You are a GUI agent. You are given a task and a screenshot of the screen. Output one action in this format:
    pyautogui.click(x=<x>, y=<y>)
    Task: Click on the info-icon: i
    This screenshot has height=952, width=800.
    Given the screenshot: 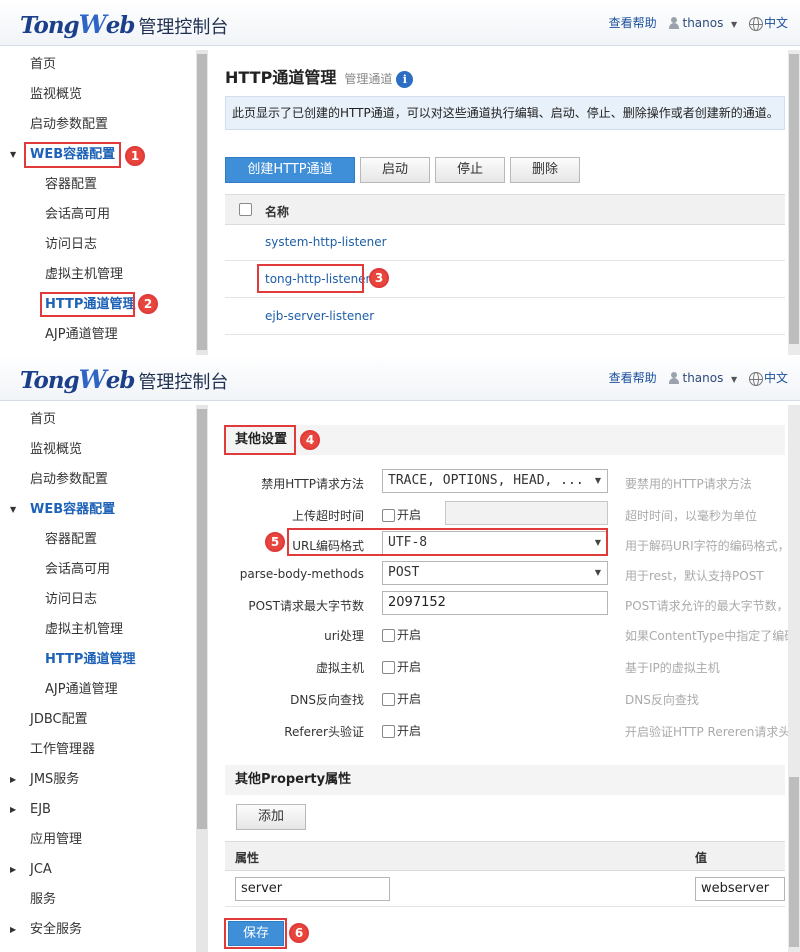 What is the action you would take?
    pyautogui.click(x=405, y=79)
    